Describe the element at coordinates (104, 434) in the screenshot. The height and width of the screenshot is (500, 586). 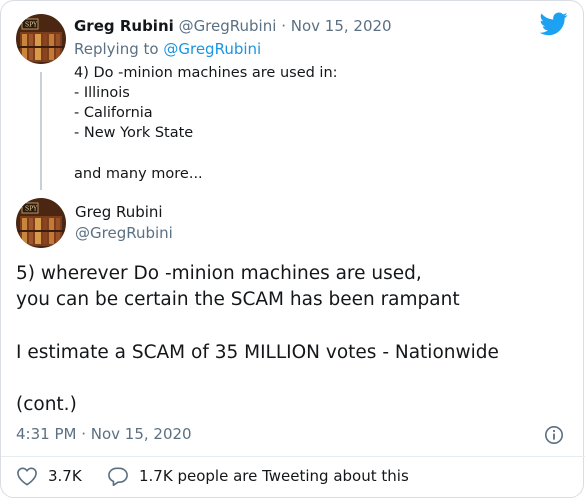
I see `tweet-timestamp: 4:31 PM · Nov 15, 2020` at that location.